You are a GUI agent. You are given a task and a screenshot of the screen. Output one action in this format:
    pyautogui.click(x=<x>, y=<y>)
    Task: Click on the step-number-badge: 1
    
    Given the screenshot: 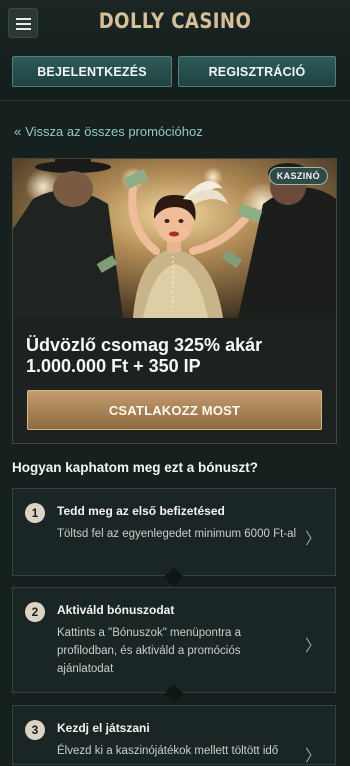 What is the action you would take?
    pyautogui.click(x=35, y=513)
    